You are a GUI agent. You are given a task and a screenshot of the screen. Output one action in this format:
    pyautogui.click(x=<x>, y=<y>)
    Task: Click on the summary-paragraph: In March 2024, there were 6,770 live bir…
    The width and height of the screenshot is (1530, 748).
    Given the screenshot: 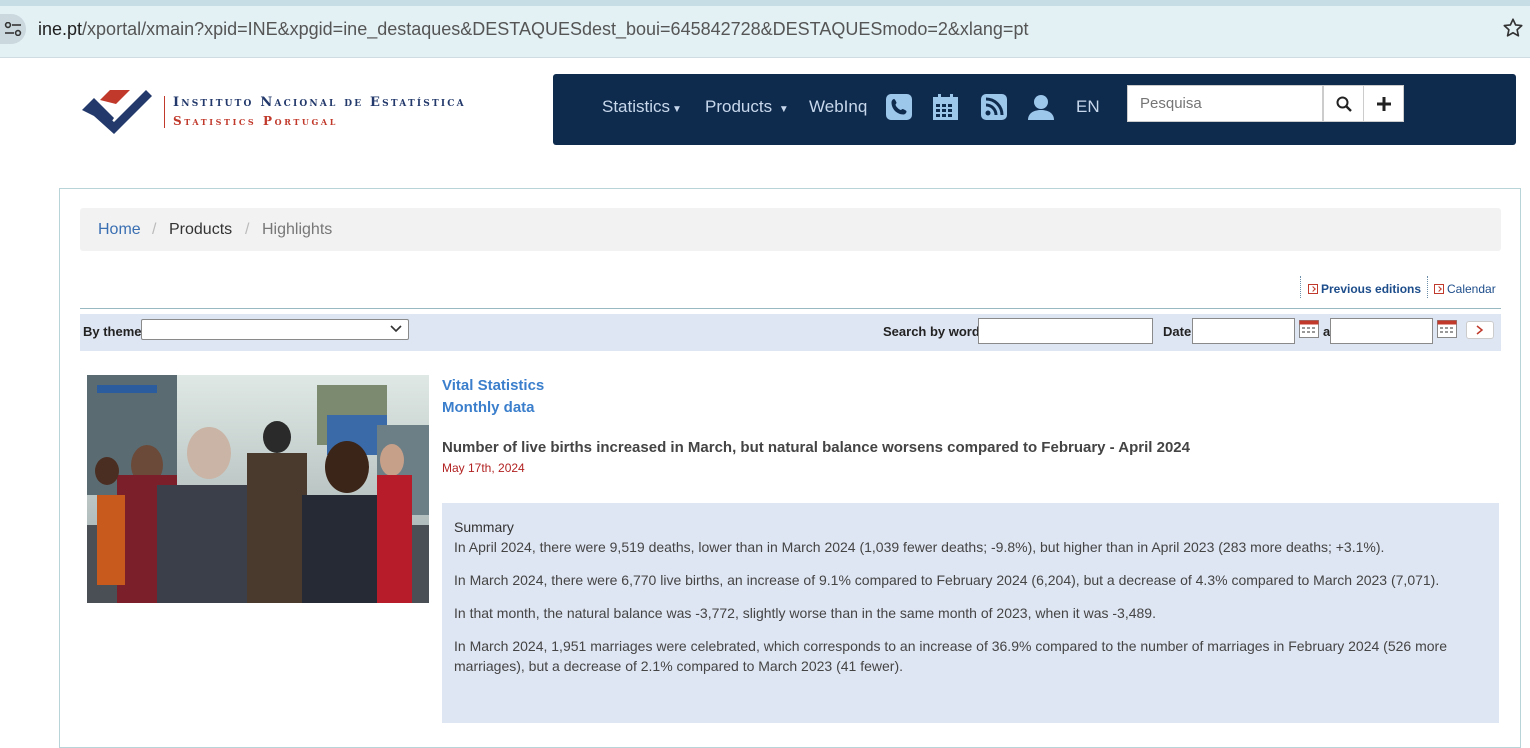 What is the action you would take?
    pyautogui.click(x=947, y=580)
    